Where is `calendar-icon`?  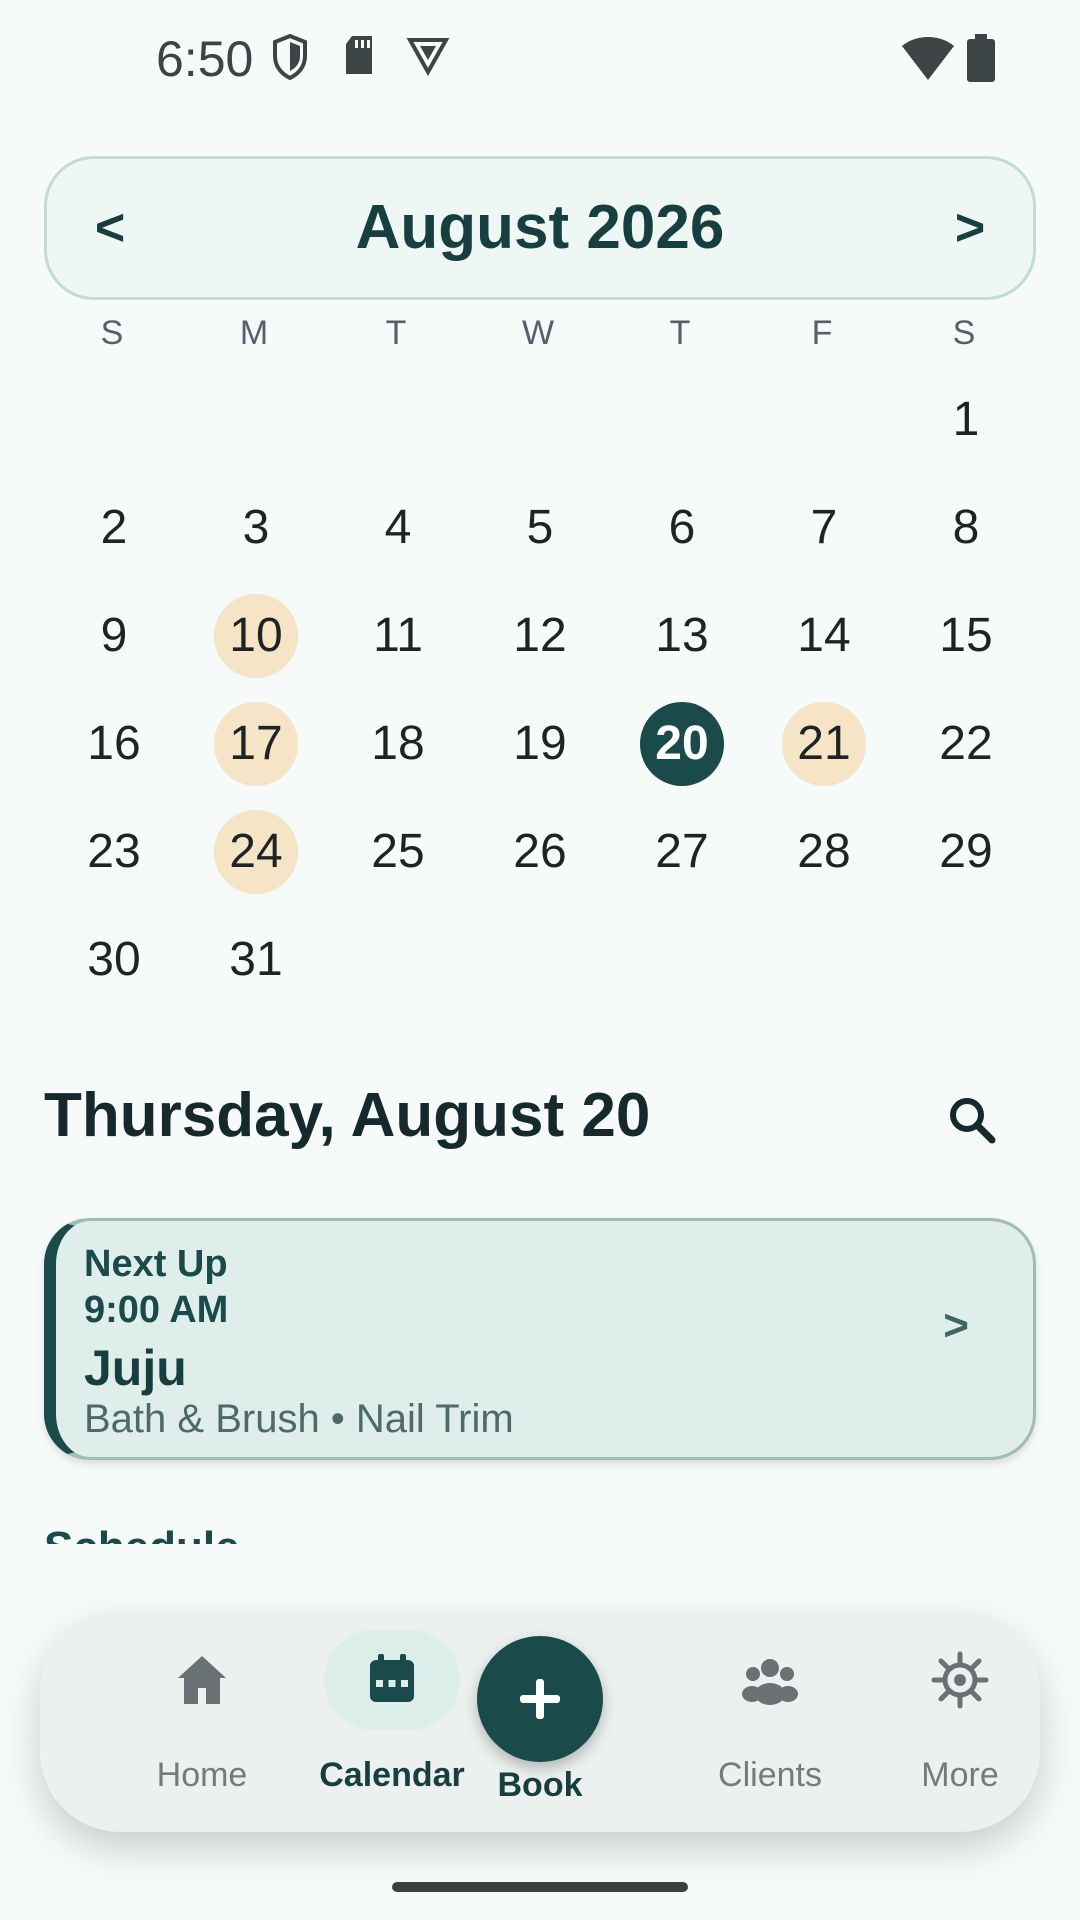 calendar-icon is located at coordinates (392, 1678).